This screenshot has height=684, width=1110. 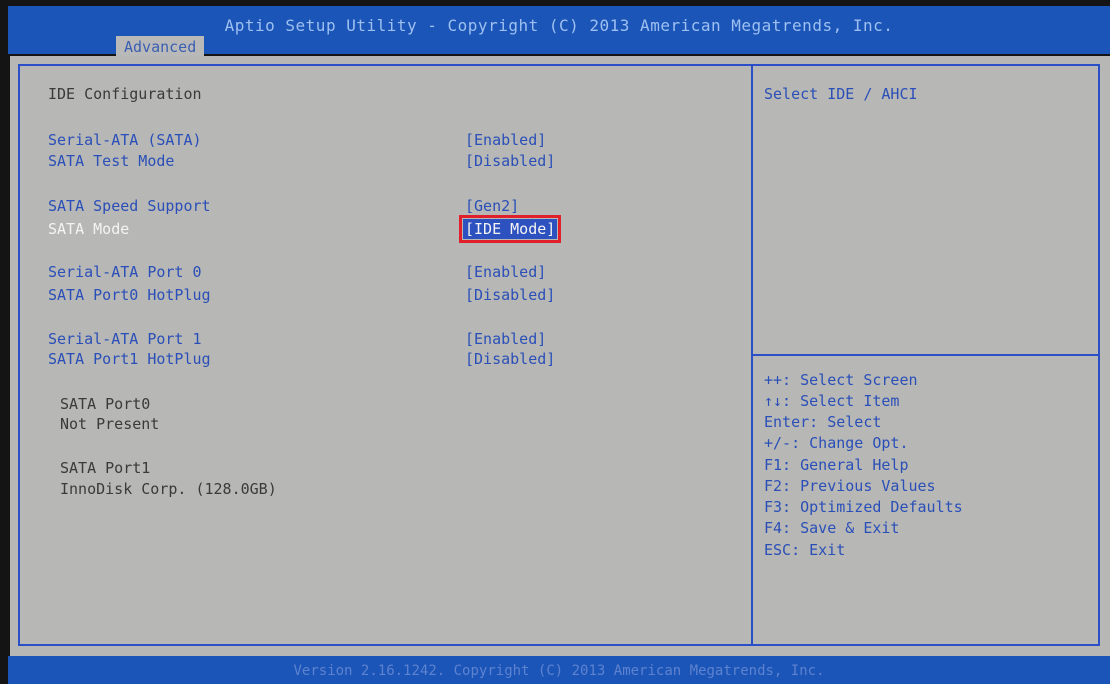 What do you see at coordinates (125, 140) in the screenshot?
I see `setting-label-sata: Serial-ATA (SATA)` at bounding box center [125, 140].